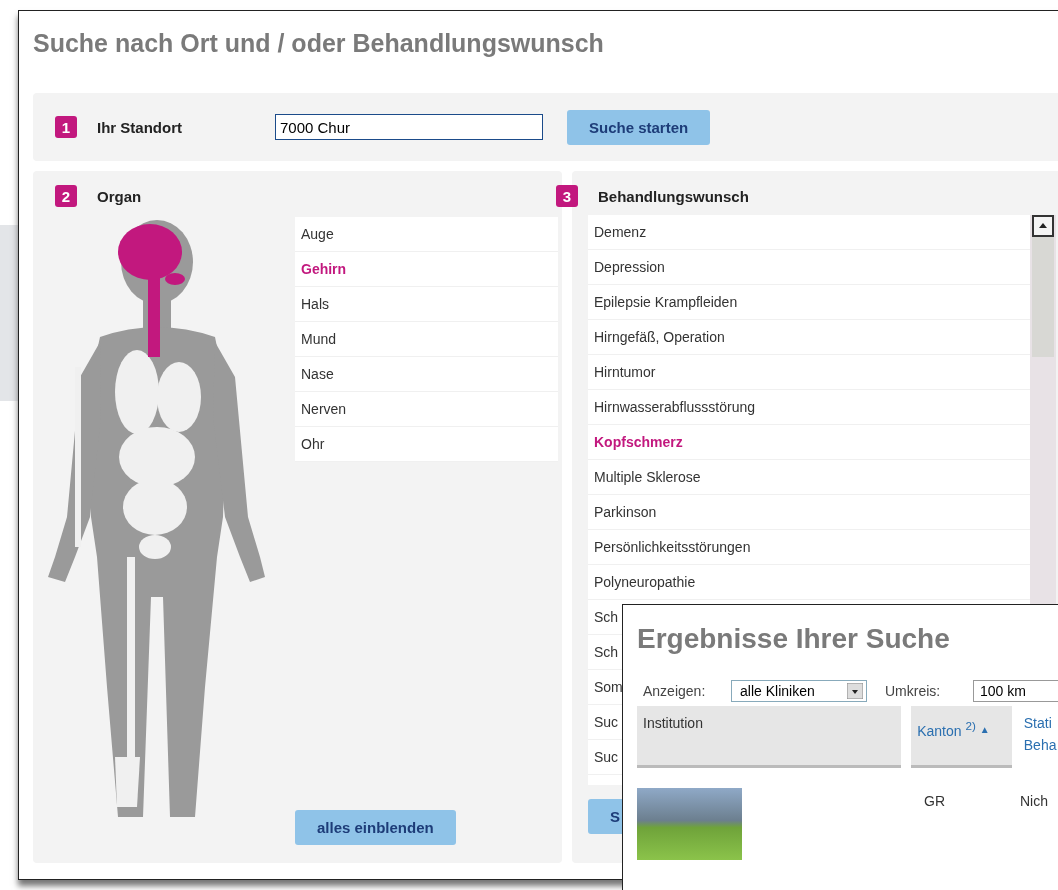 The height and width of the screenshot is (890, 1058). What do you see at coordinates (809, 442) in the screenshot?
I see `treatment-item: Kopfschmerz` at bounding box center [809, 442].